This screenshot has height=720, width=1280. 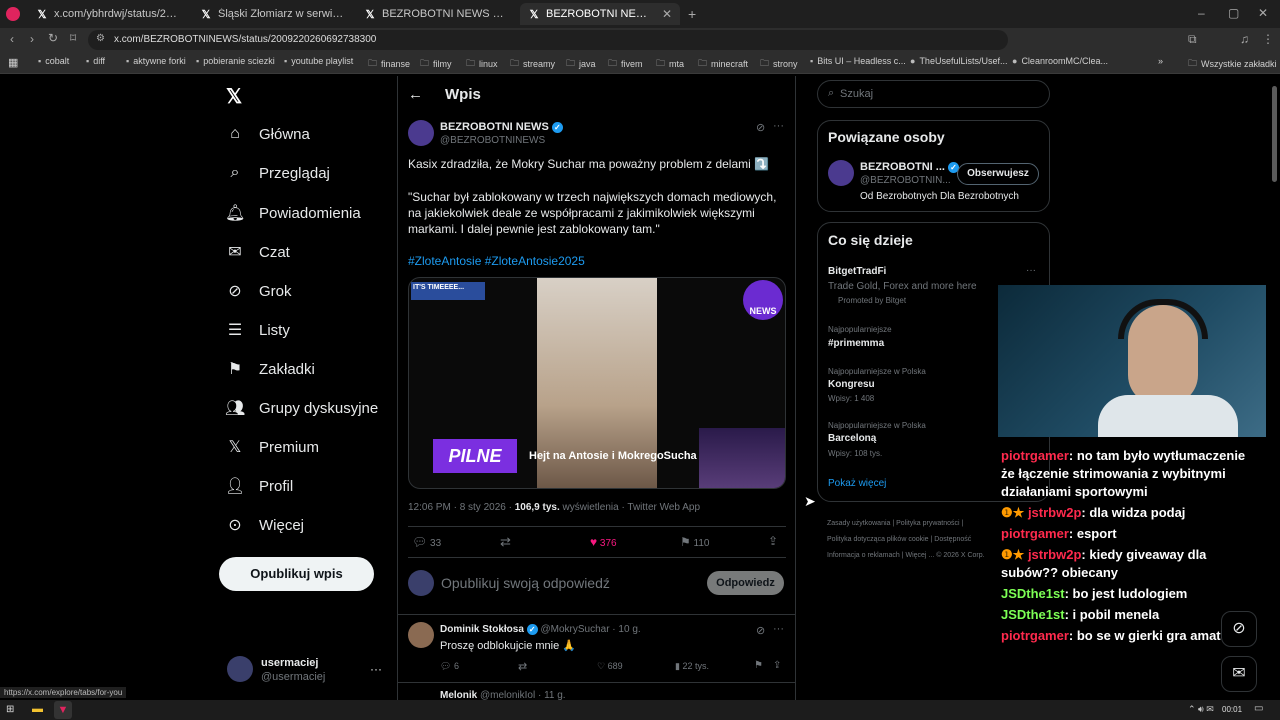 I want to click on like-action: ♥ 376, so click(x=603, y=542).